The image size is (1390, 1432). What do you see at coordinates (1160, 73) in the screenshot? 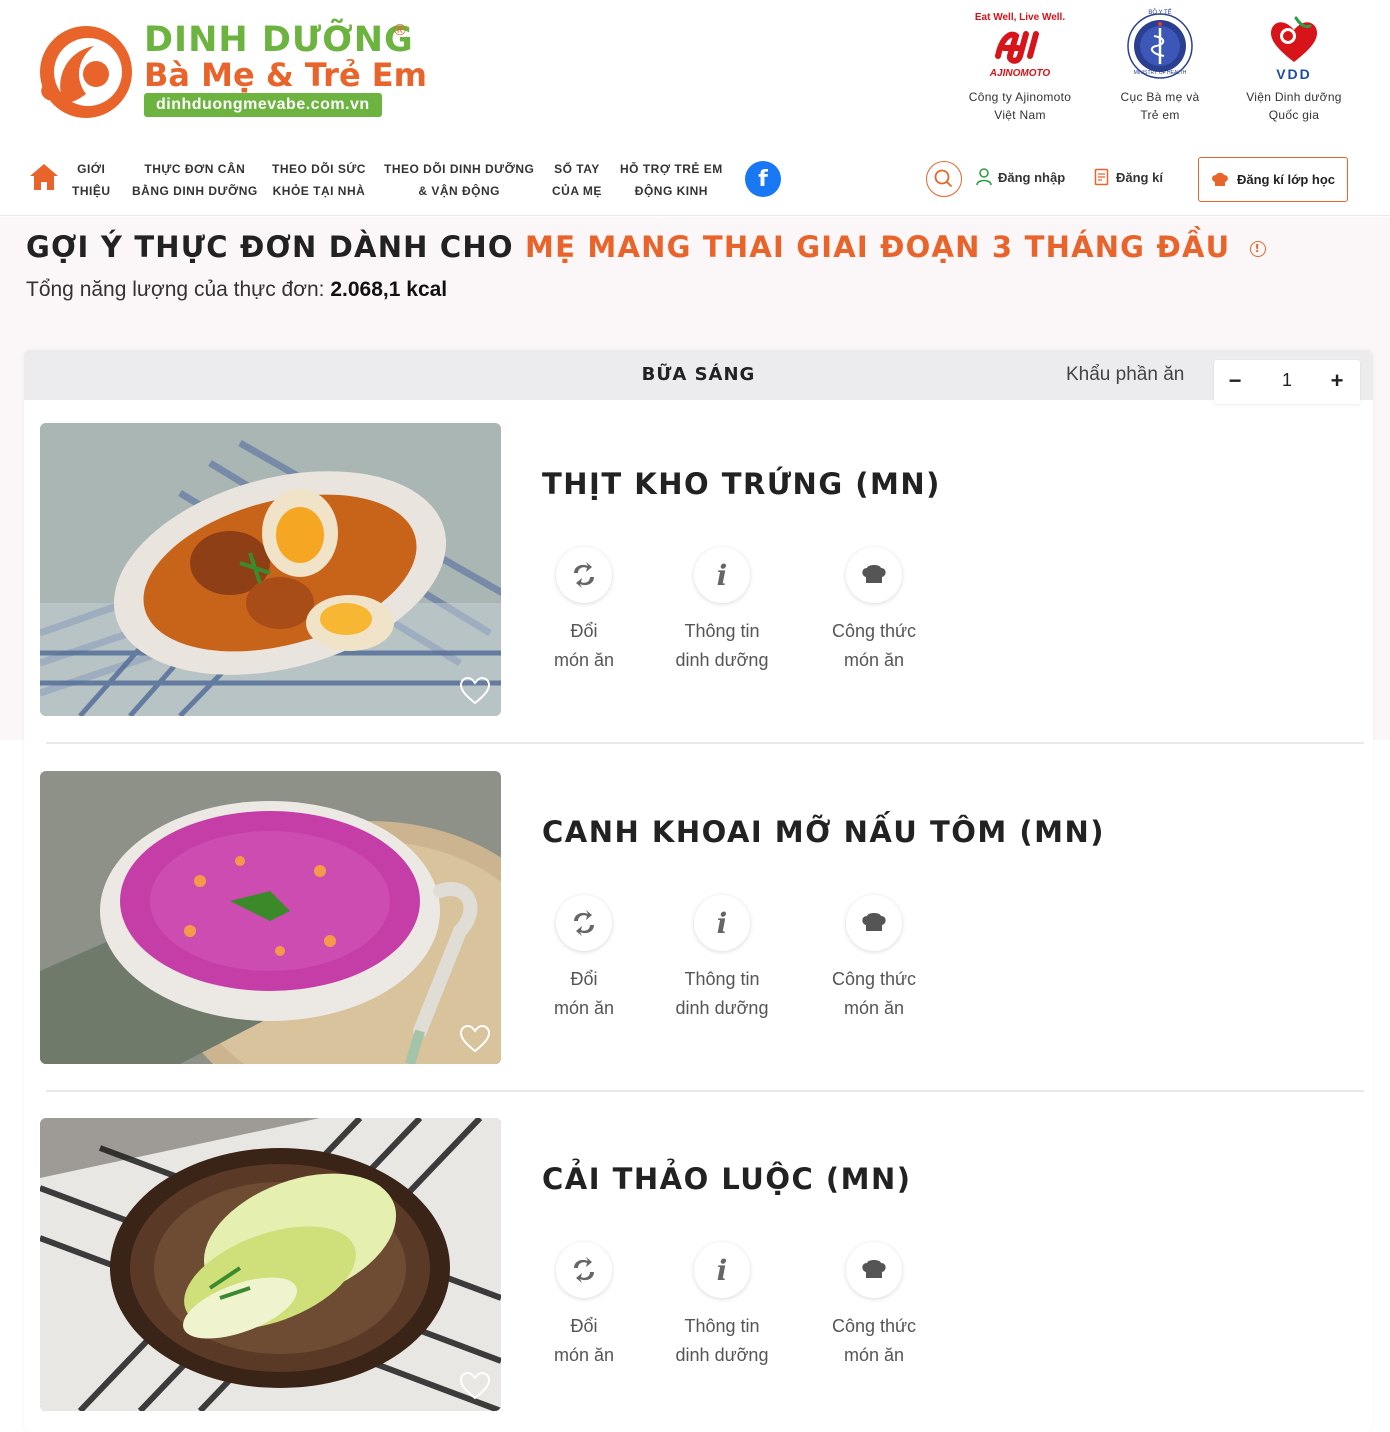
I see `seal-bottom-text: MINISTRY OF HEALTH` at bounding box center [1160, 73].